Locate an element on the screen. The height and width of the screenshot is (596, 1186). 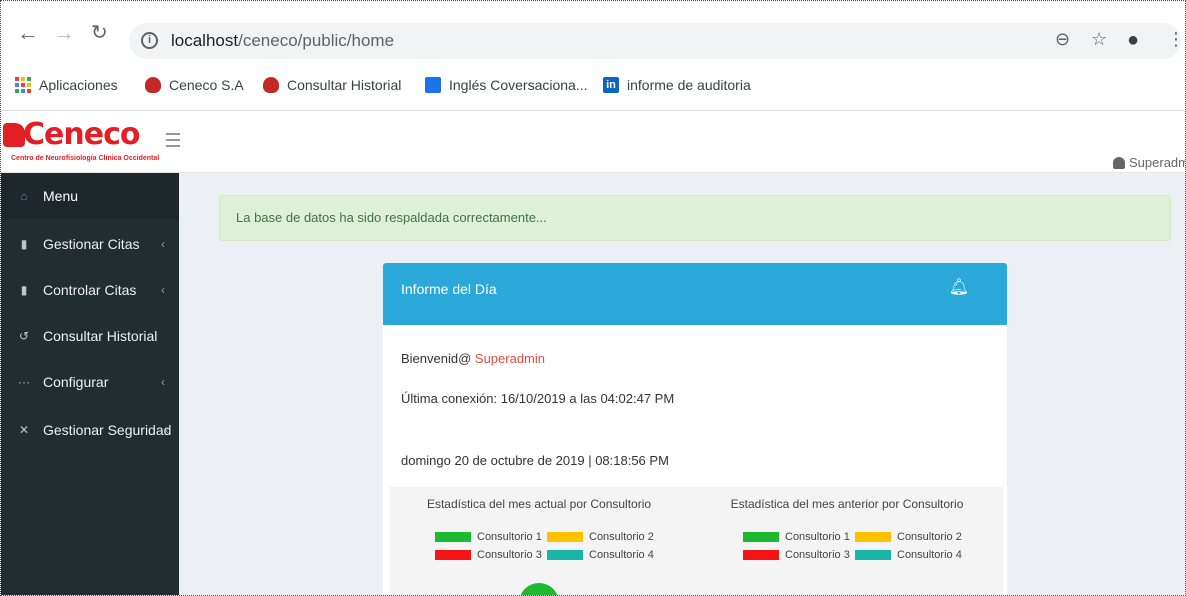
url-bar: i localhost/ceneco/public/home ⊖ ☆ ● ⋮ is located at coordinates (657, 41).